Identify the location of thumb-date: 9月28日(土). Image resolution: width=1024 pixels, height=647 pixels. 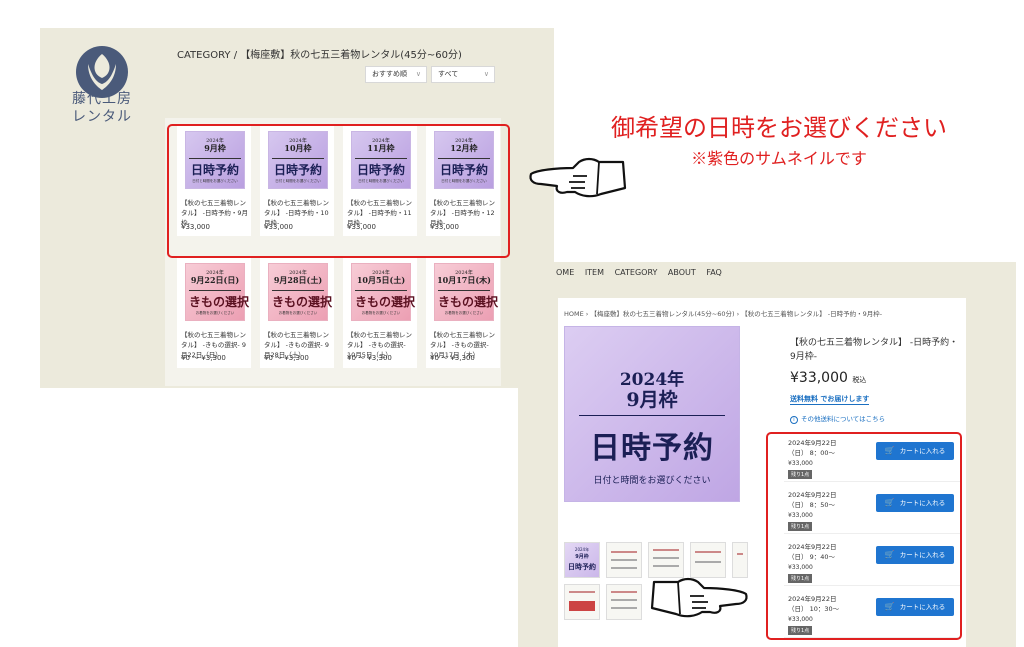
(298, 280).